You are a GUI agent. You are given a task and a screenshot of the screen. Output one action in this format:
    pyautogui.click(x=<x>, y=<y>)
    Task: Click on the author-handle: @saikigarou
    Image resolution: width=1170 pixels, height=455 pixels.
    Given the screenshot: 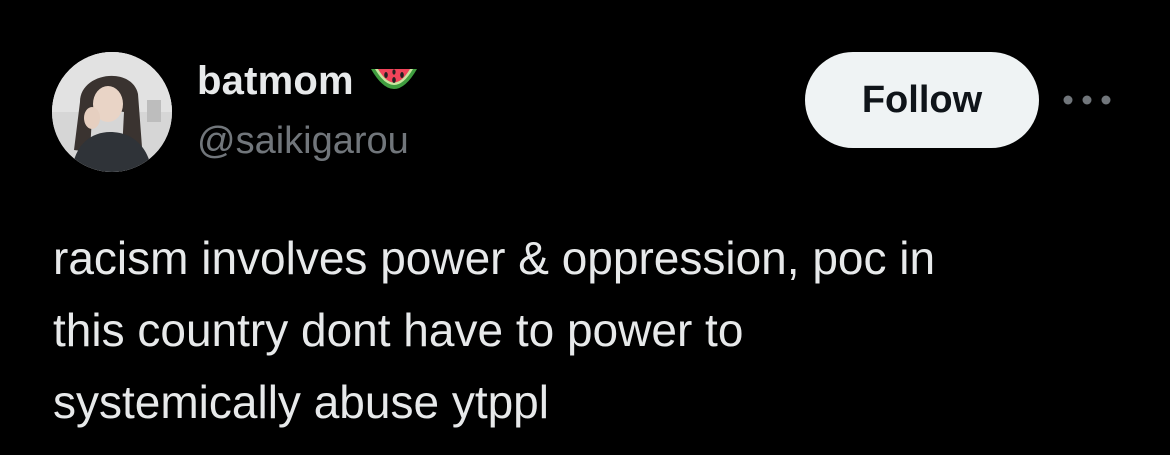 What is the action you would take?
    pyautogui.click(x=303, y=141)
    